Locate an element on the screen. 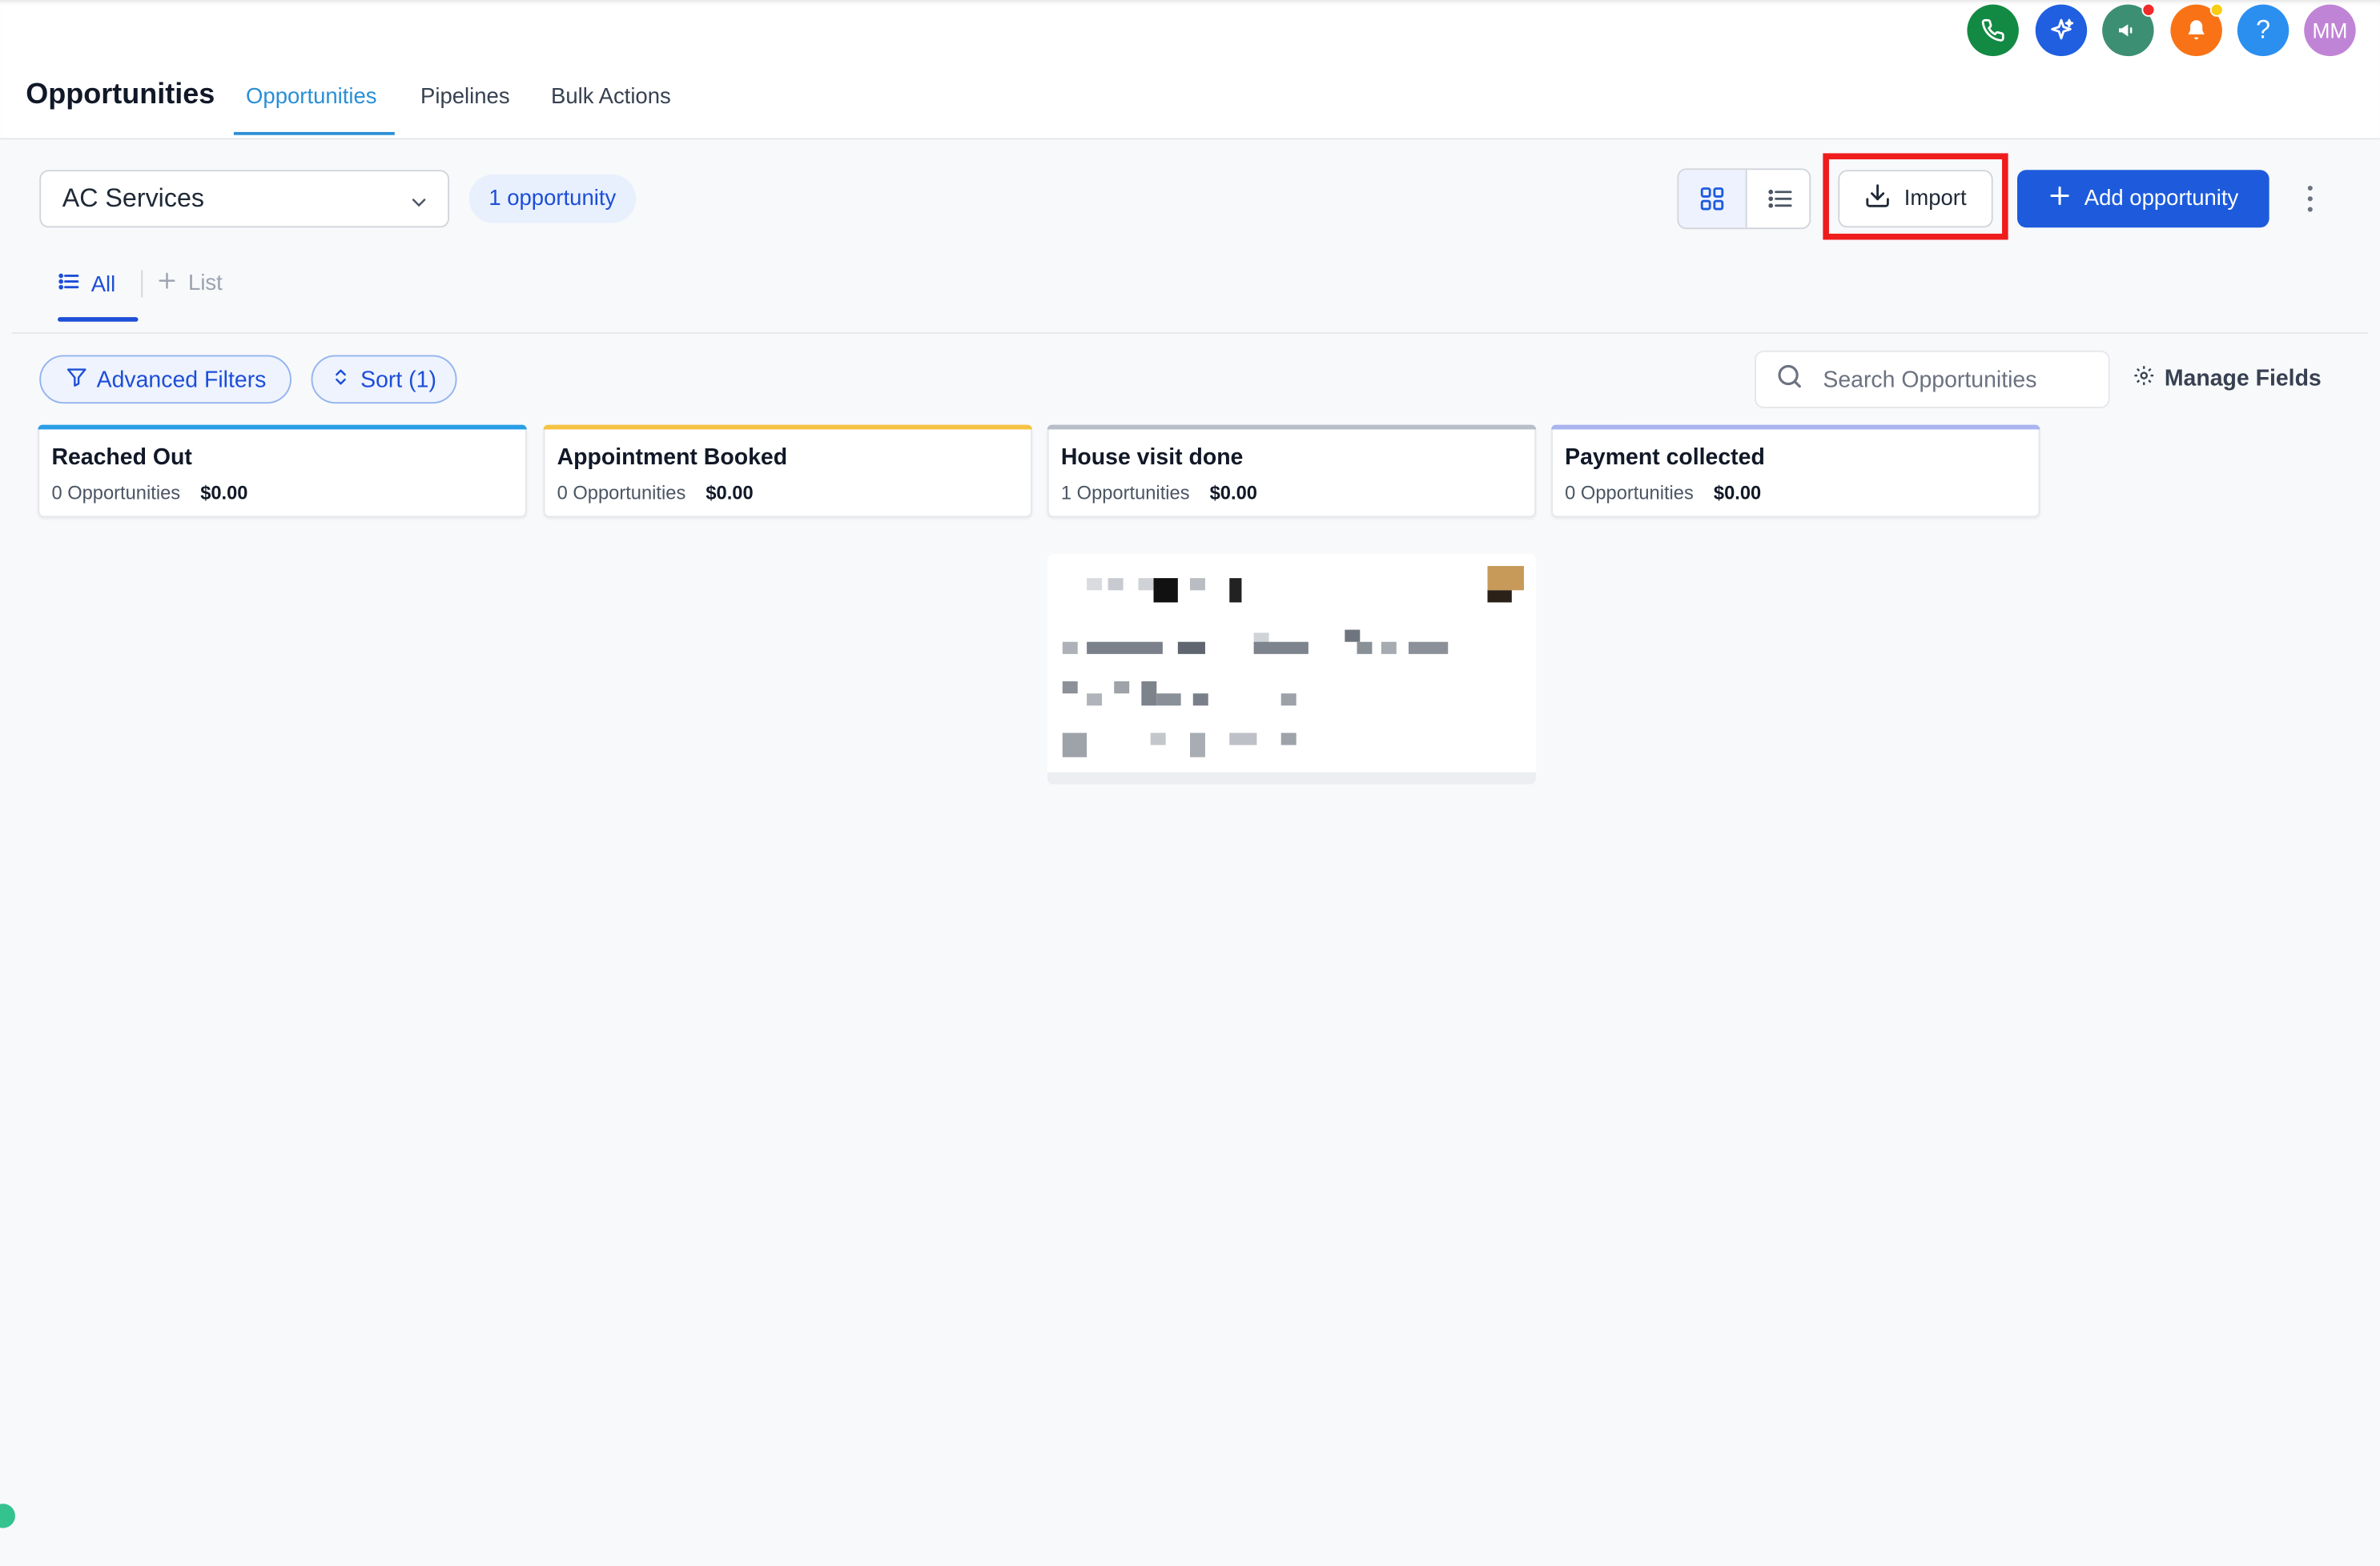  board-view-button is located at coordinates (1712, 199).